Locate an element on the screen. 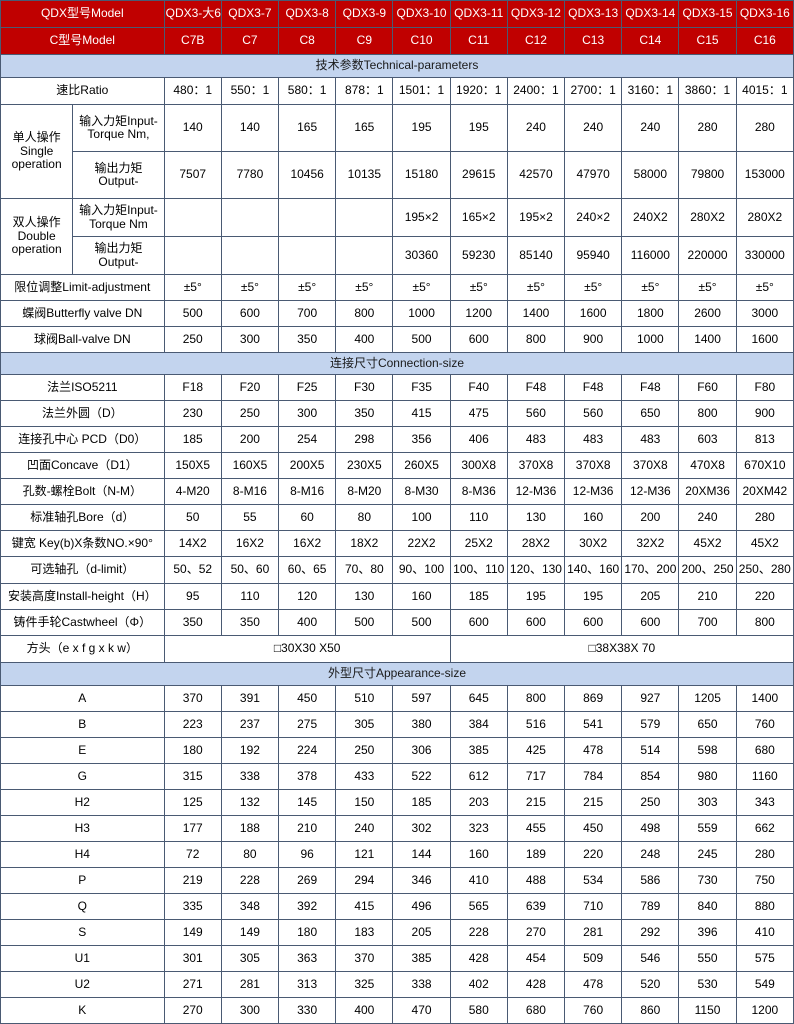 The image size is (794, 1024). c-model-10: C16 is located at coordinates (764, 41).